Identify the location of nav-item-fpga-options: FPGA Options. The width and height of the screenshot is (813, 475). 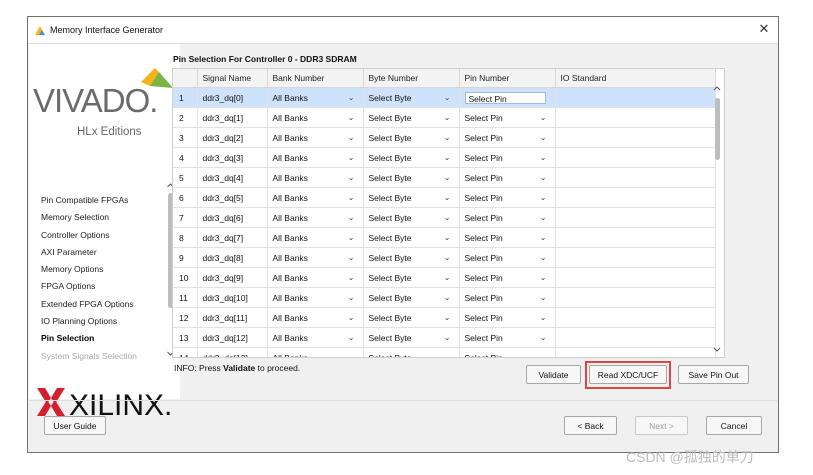
(101, 286).